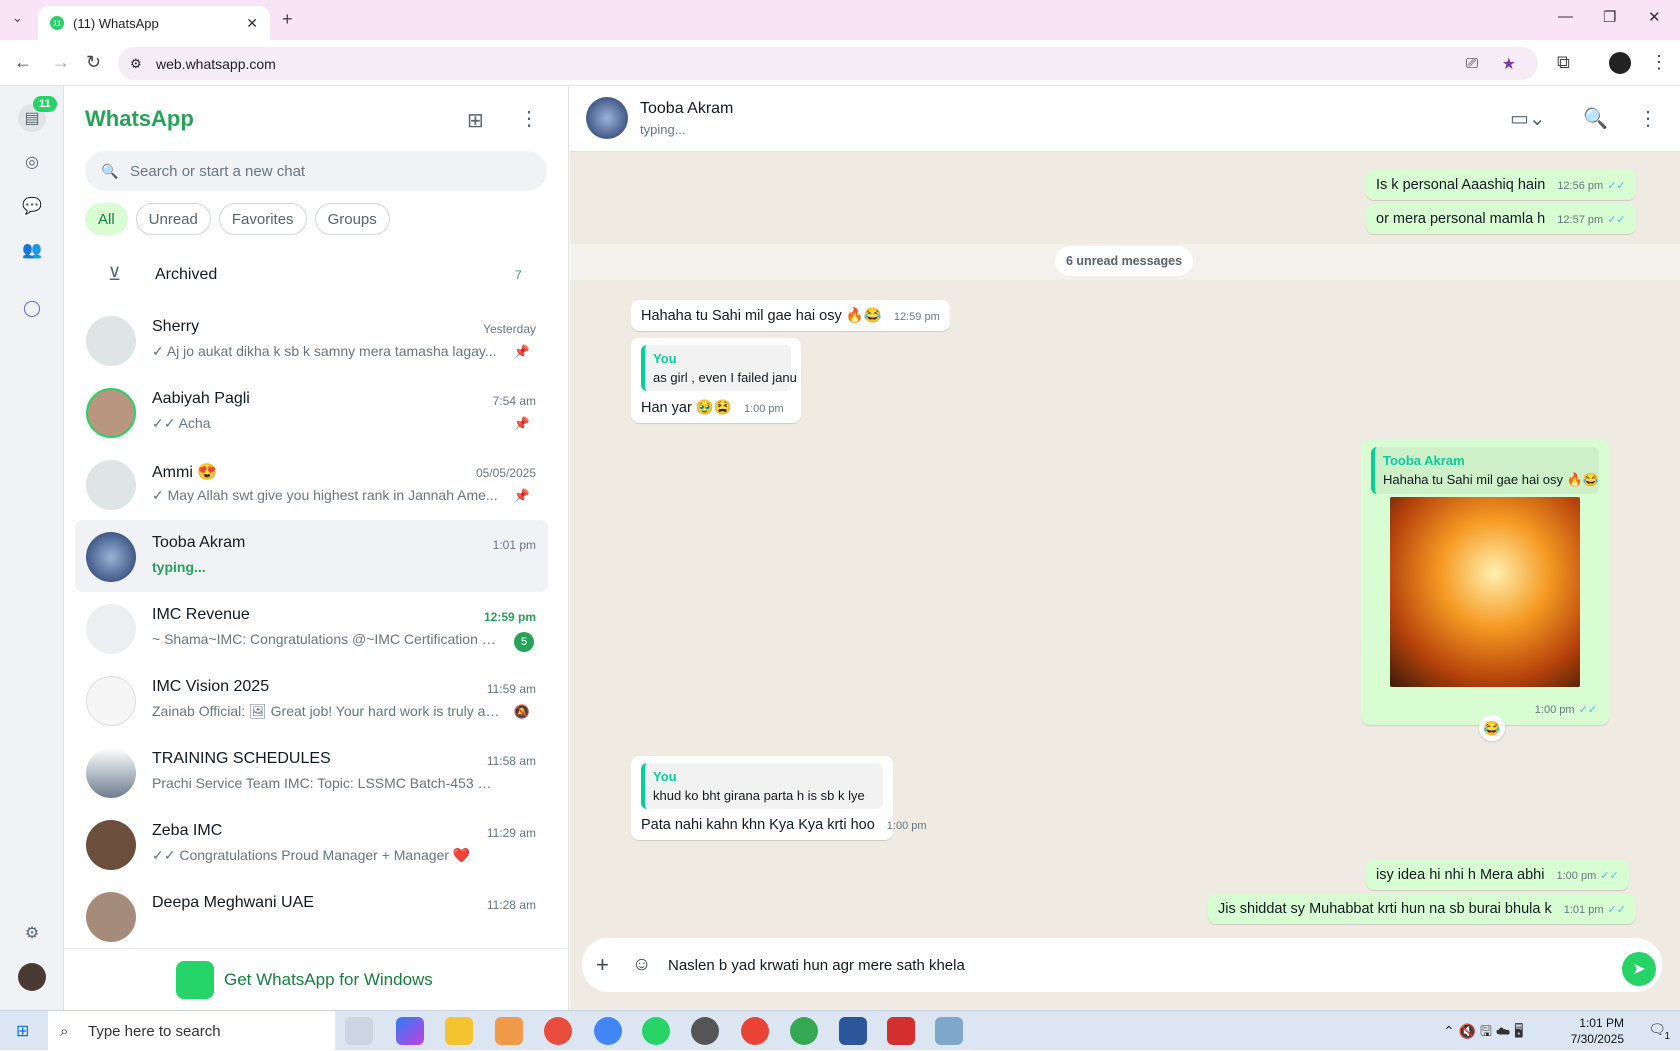  Describe the element at coordinates (1528, 118) in the screenshot. I see `video-call-icon: ▭⌄` at that location.